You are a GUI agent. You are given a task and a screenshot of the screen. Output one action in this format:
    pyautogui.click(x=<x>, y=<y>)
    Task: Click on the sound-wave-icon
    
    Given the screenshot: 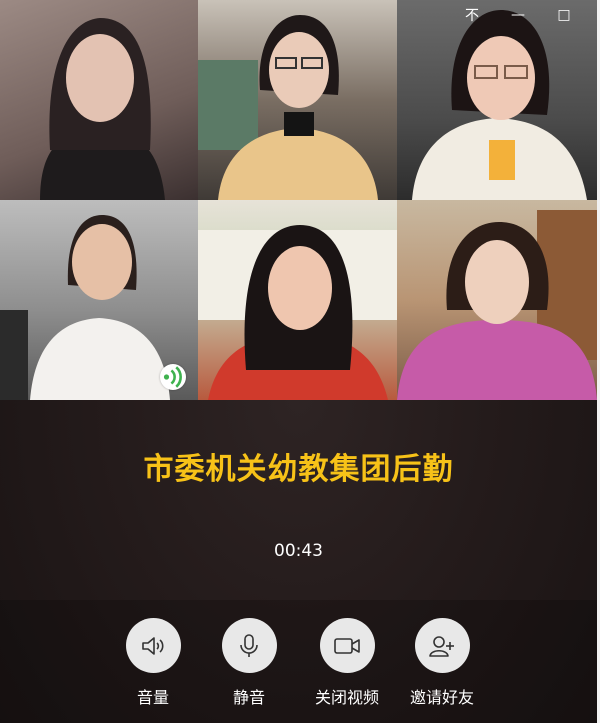 What is the action you would take?
    pyautogui.click(x=172, y=377)
    